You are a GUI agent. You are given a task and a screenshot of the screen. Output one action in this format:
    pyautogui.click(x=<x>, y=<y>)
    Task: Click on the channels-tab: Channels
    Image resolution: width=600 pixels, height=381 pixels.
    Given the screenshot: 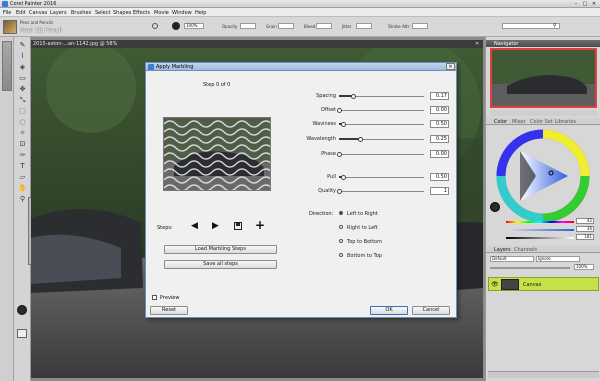 What is the action you would take?
    pyautogui.click(x=525, y=250)
    